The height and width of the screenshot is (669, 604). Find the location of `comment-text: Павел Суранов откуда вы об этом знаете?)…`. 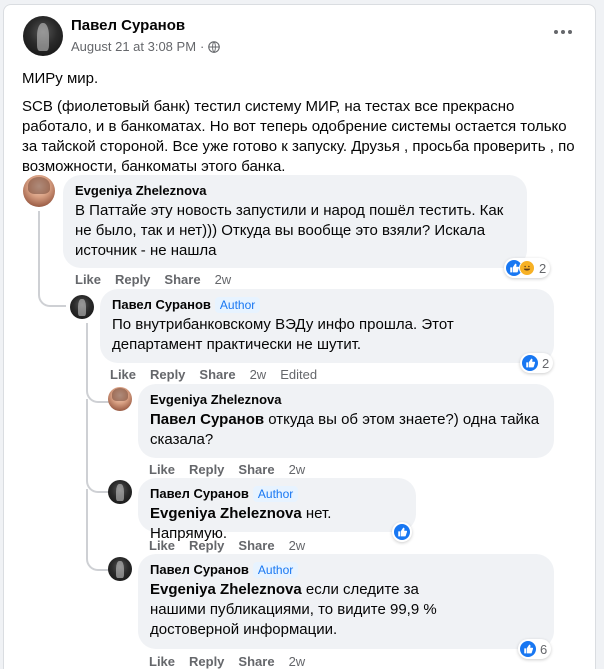

comment-text: Павел Суранов откуда вы об этом знаете?)… is located at coordinates (346, 430).